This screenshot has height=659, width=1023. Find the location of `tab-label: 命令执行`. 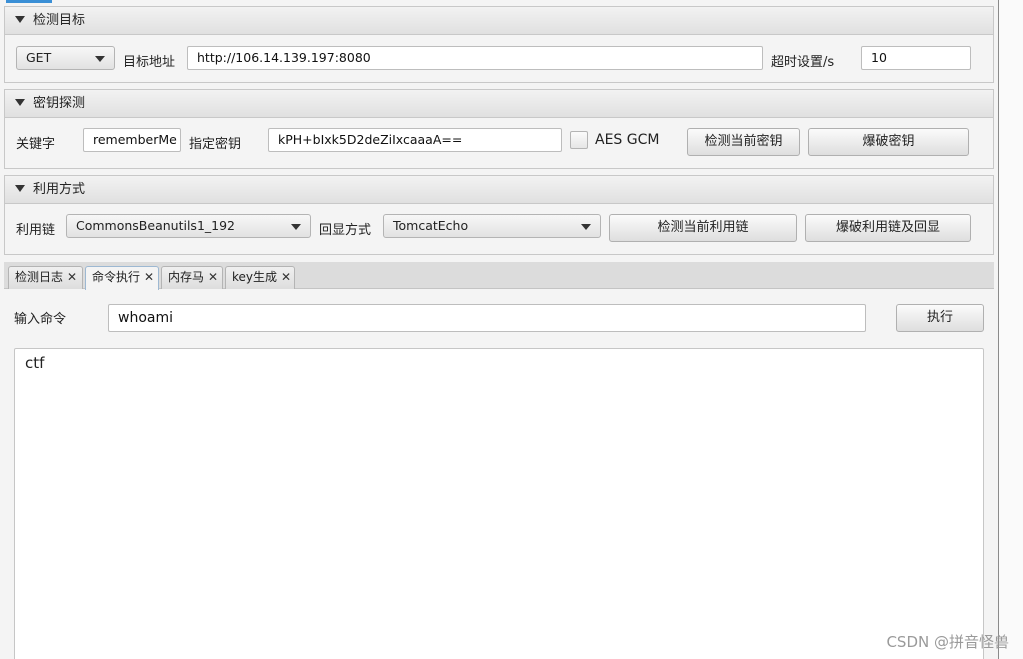

tab-label: 命令执行 is located at coordinates (116, 277).